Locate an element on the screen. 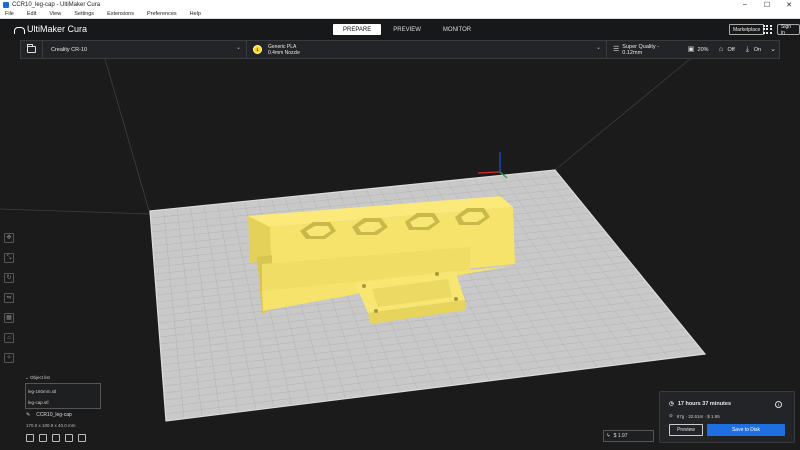  material-color-icon: 1 is located at coordinates (257, 49).